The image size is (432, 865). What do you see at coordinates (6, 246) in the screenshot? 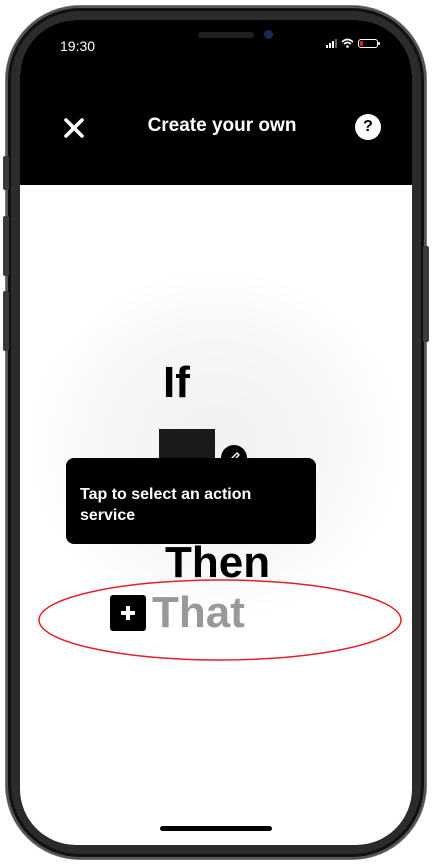
I see `volume-up-button` at bounding box center [6, 246].